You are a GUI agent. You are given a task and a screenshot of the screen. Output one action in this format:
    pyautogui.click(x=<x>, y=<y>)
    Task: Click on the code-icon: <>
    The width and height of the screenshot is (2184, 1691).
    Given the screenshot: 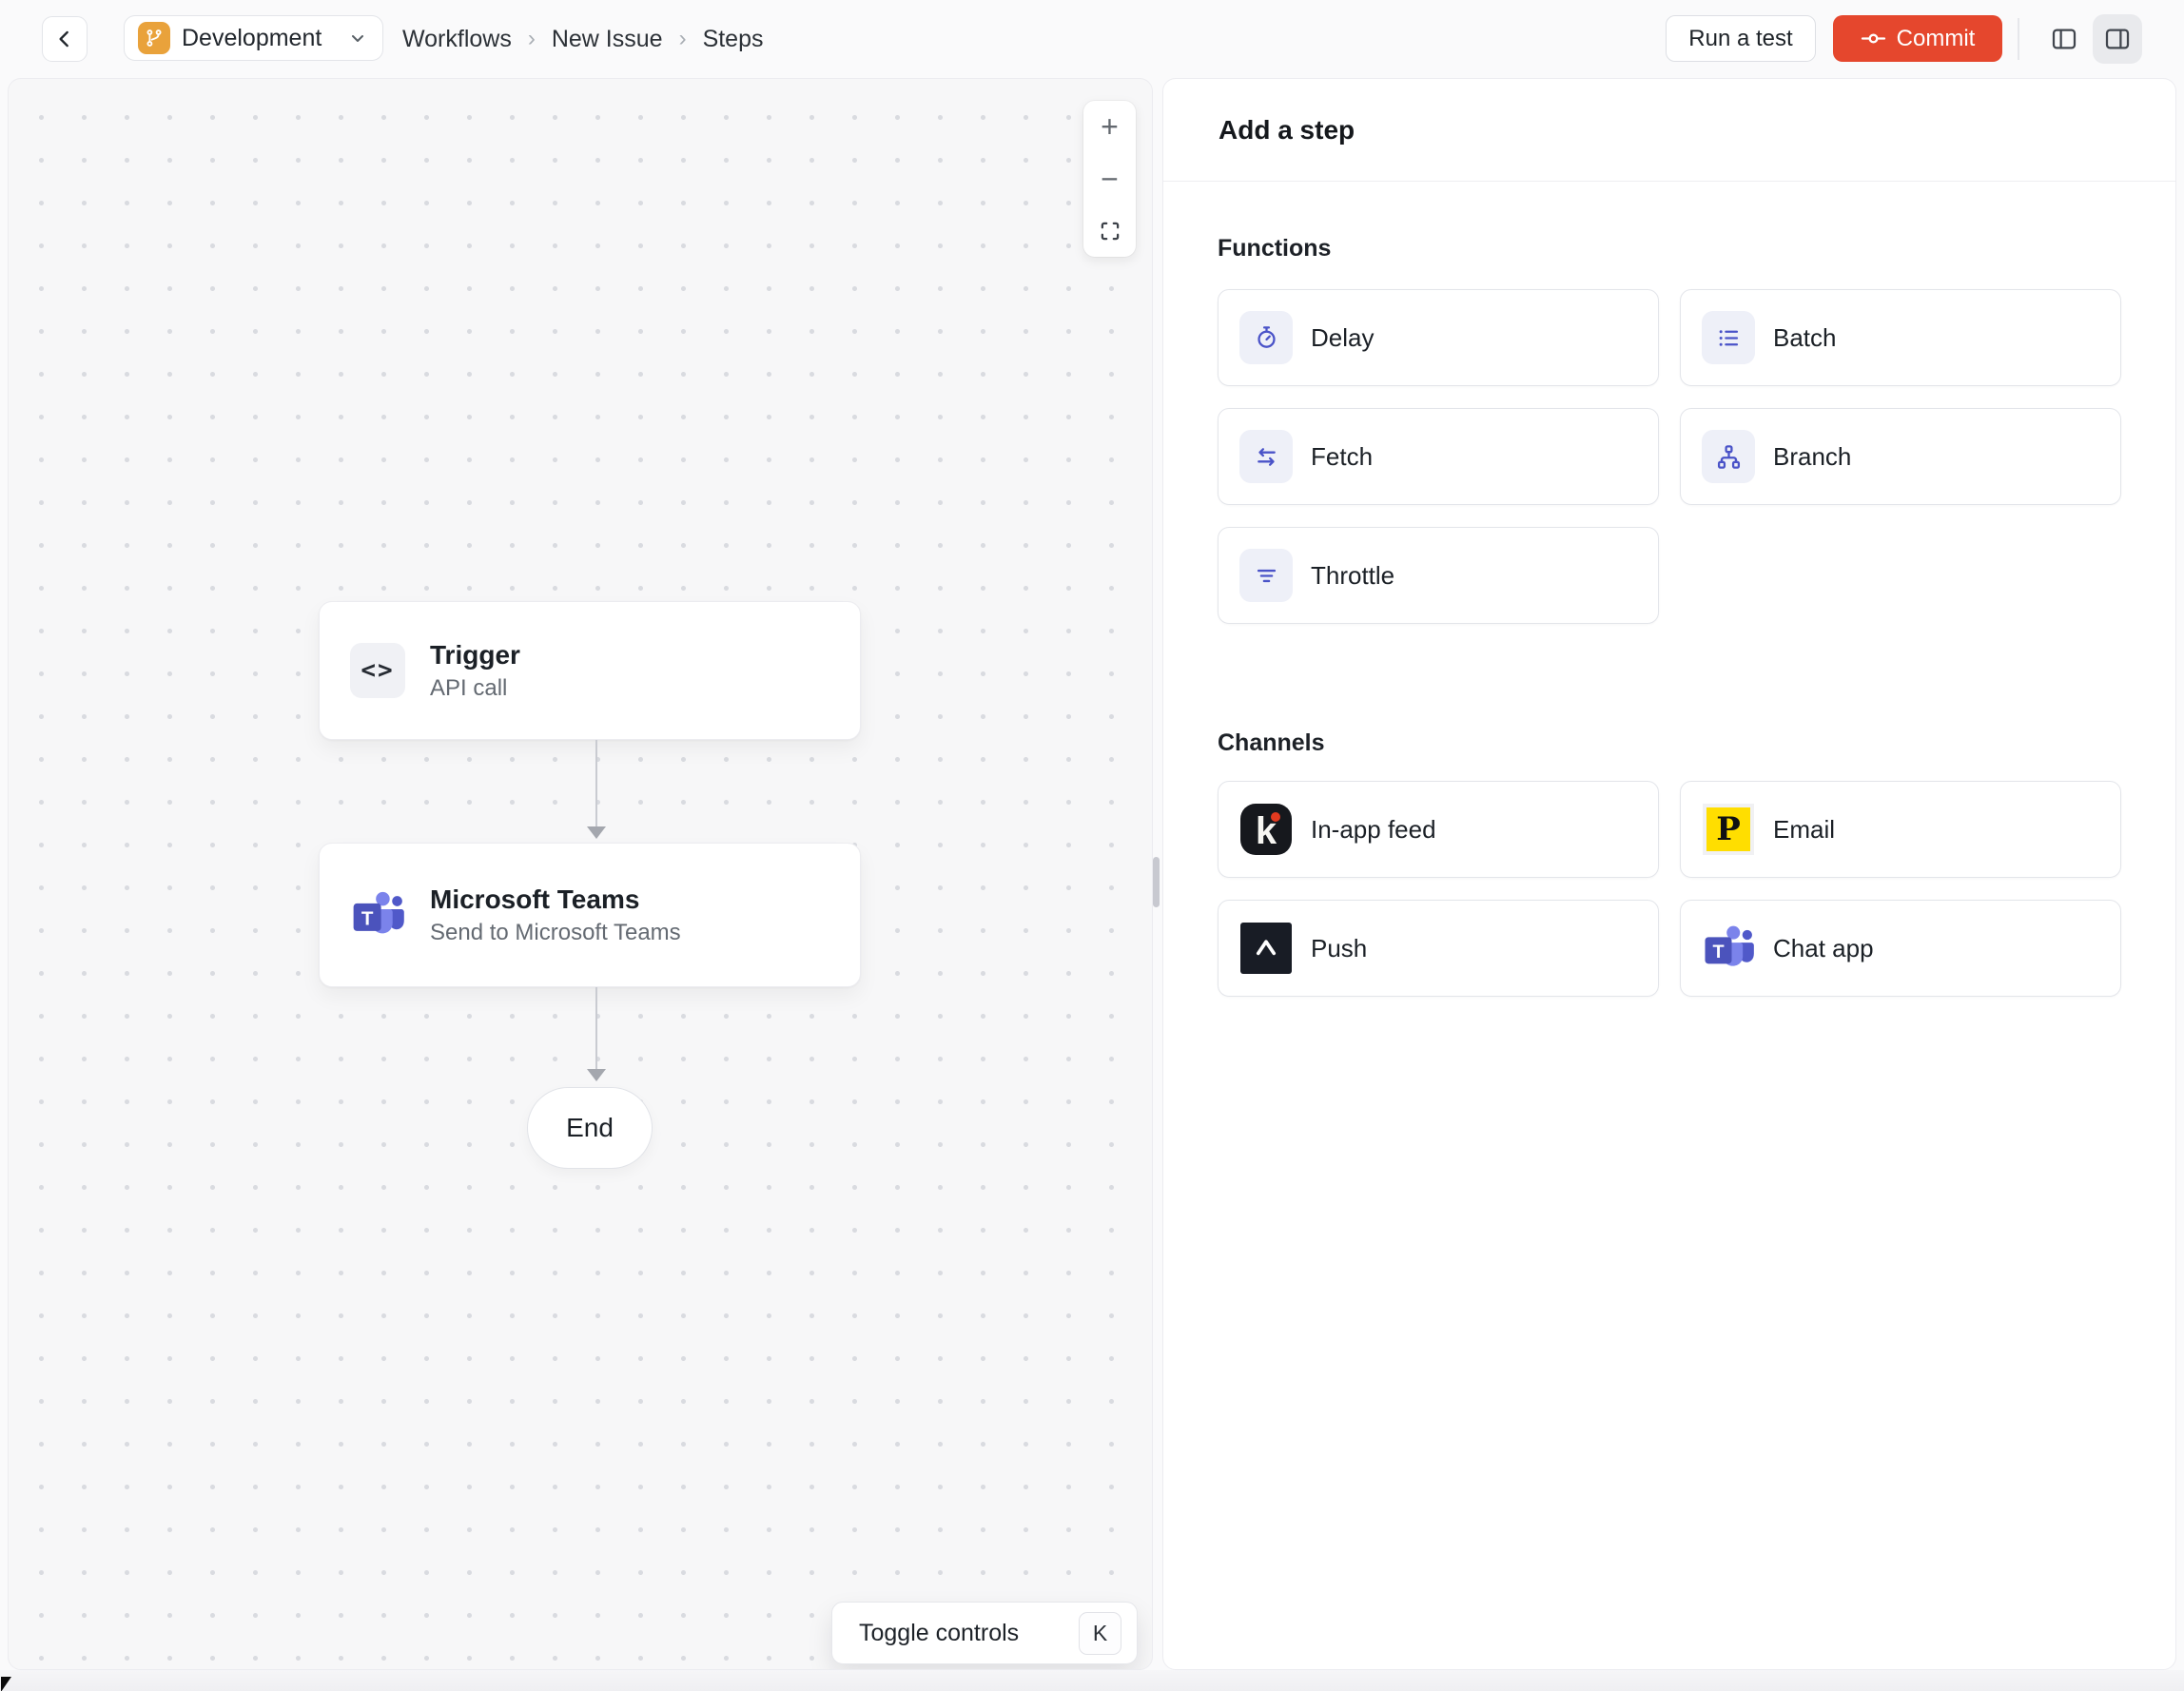 What is the action you would take?
    pyautogui.click(x=377, y=670)
    